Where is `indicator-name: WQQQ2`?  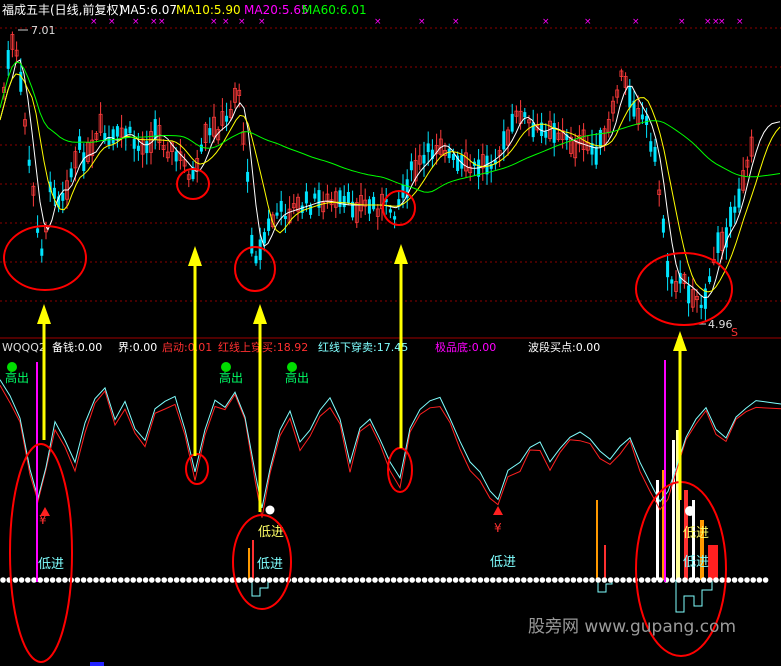
indicator-name: WQQQ2 is located at coordinates (24, 347).